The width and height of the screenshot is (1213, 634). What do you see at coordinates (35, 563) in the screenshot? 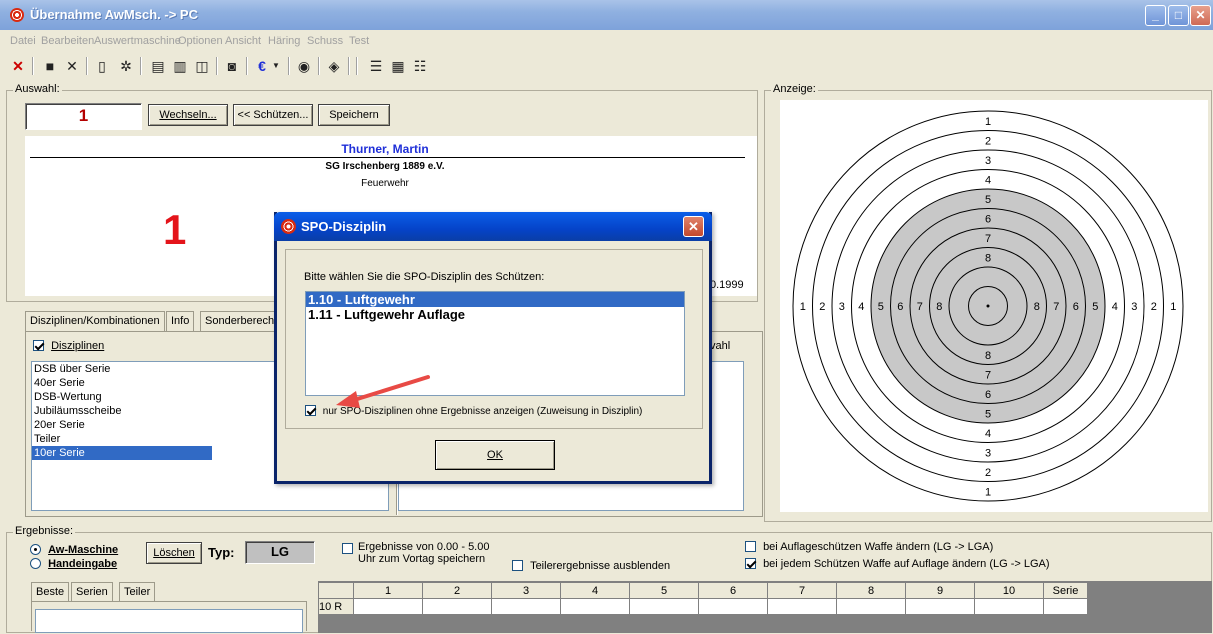
I see `radio-handeingabe` at bounding box center [35, 563].